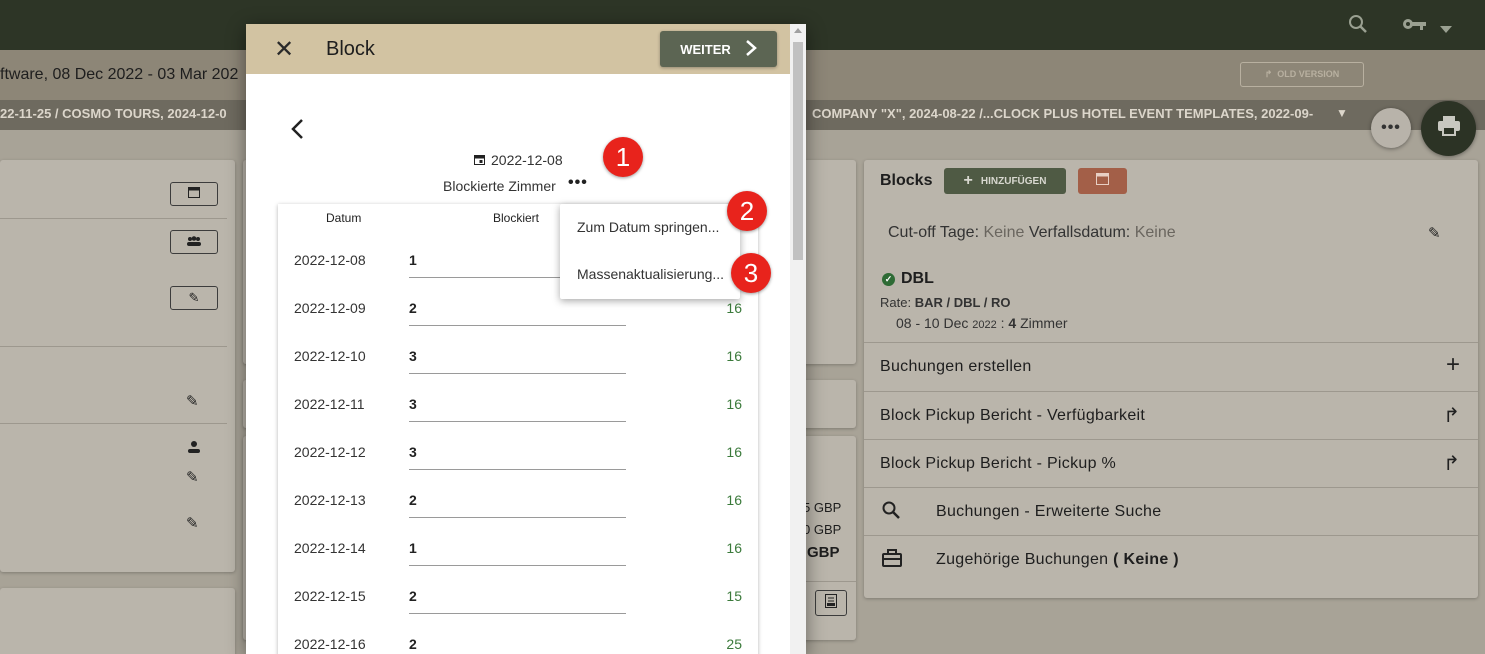  What do you see at coordinates (344, 218) in the screenshot?
I see `column-header-date: Datum` at bounding box center [344, 218].